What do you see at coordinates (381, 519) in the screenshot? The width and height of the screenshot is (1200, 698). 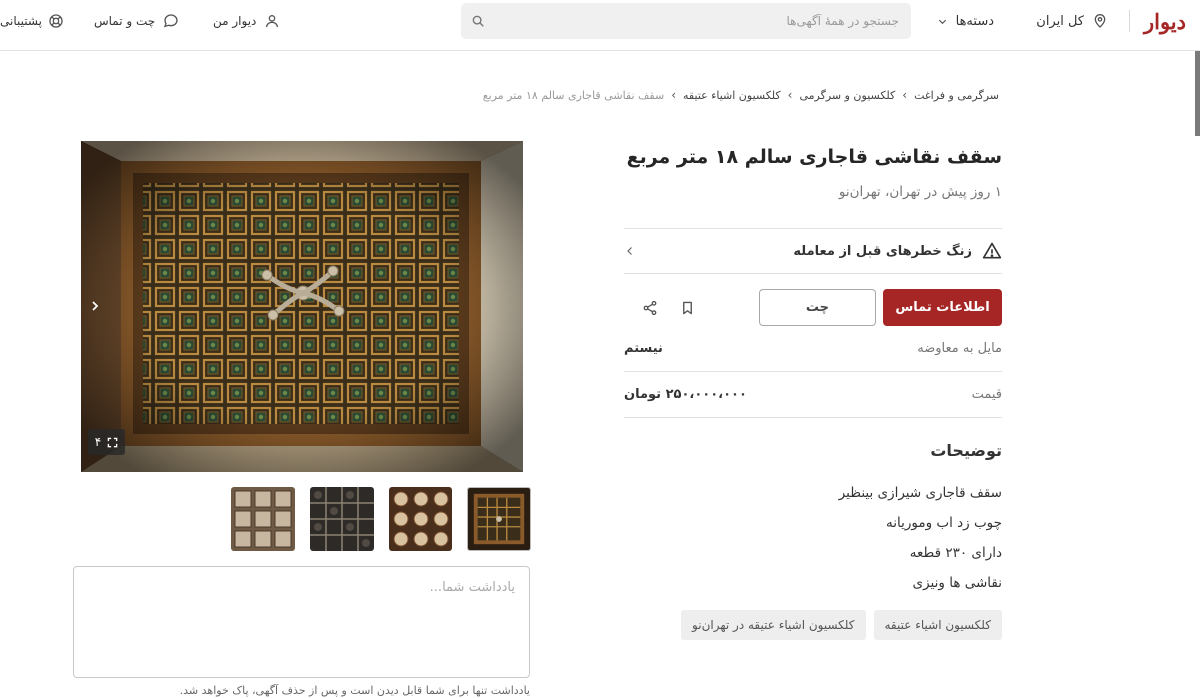 I see `thumbnail-strip` at bounding box center [381, 519].